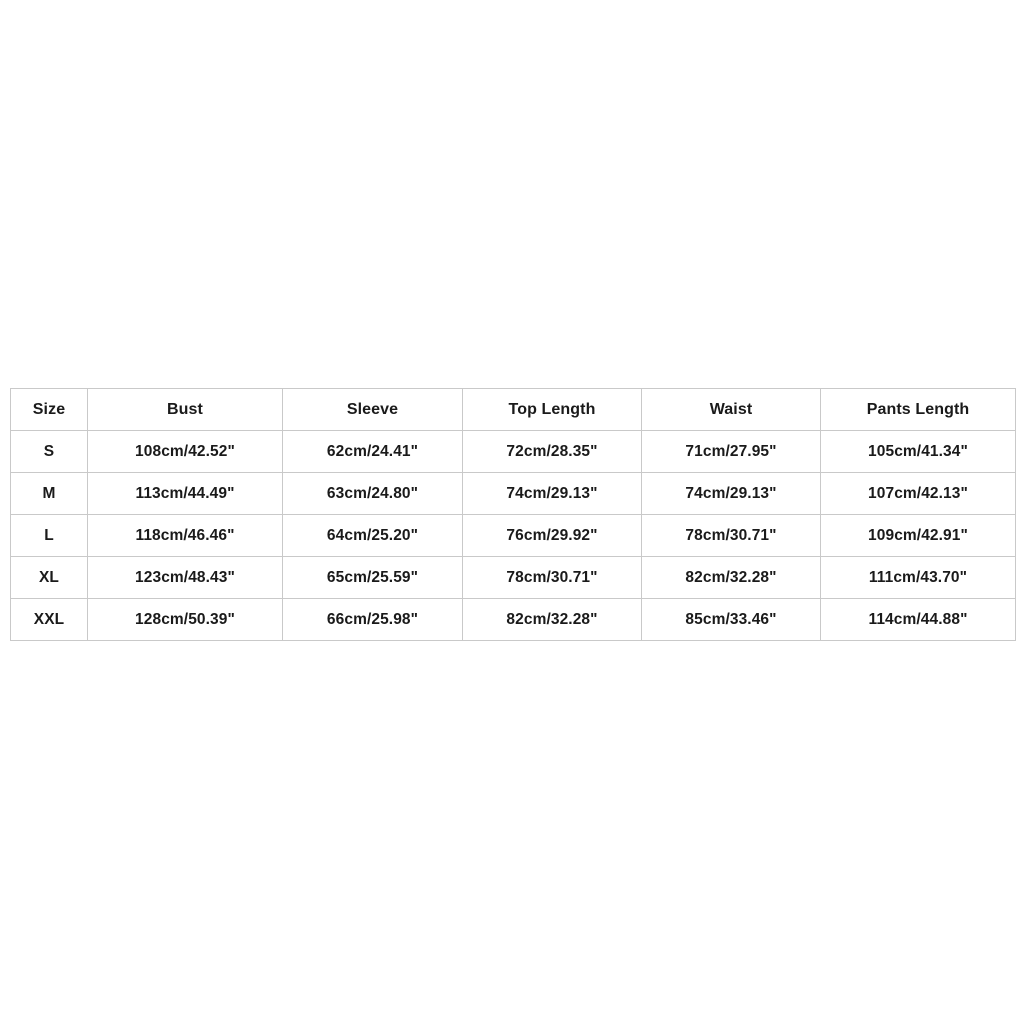  I want to click on cell-size: M, so click(49, 493).